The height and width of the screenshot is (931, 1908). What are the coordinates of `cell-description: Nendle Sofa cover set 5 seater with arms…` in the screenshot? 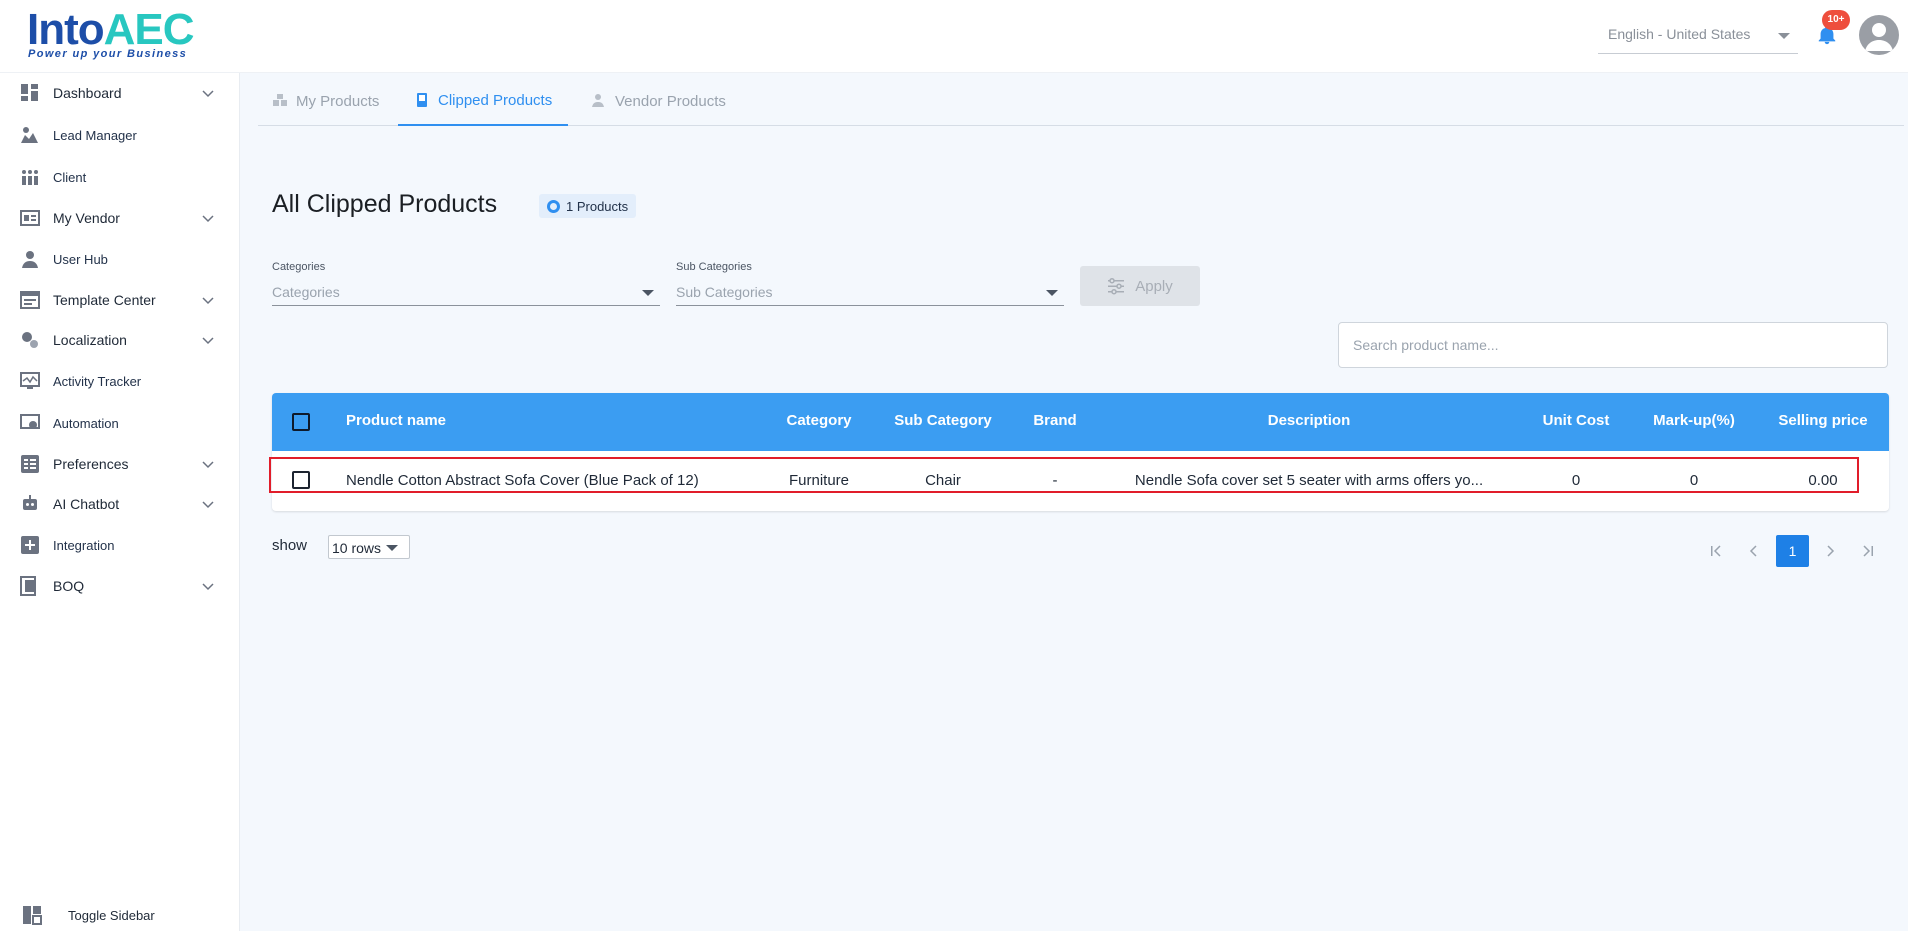 It's located at (1309, 480).